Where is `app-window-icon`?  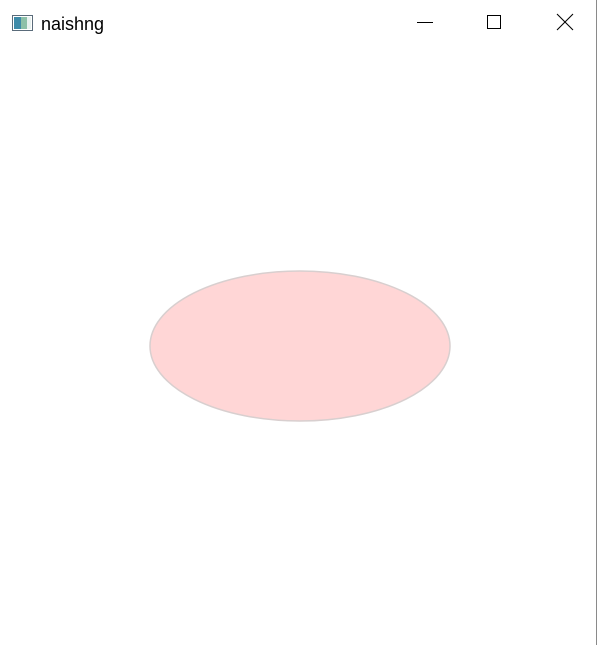 app-window-icon is located at coordinates (22, 23).